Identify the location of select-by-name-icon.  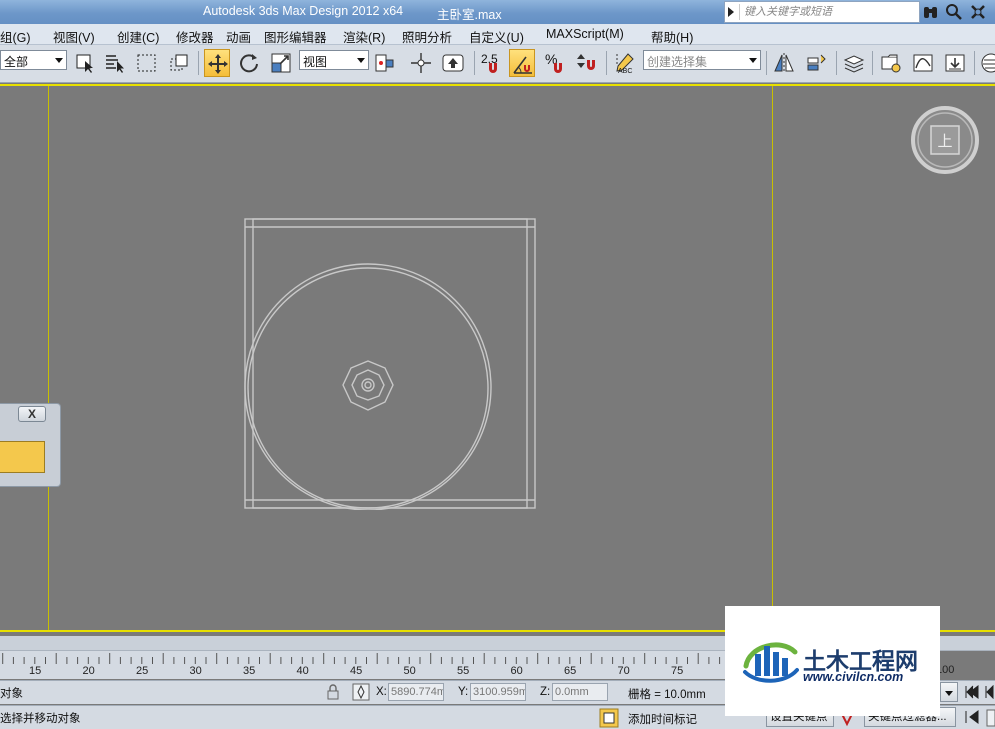
(115, 64).